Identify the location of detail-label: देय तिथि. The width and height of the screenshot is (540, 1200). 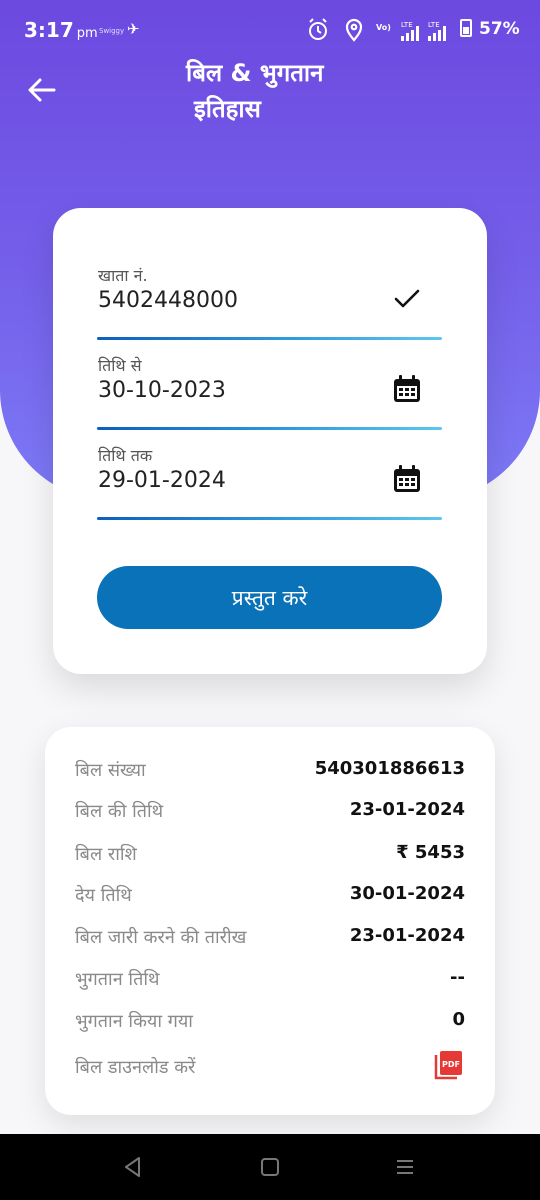
(103, 895).